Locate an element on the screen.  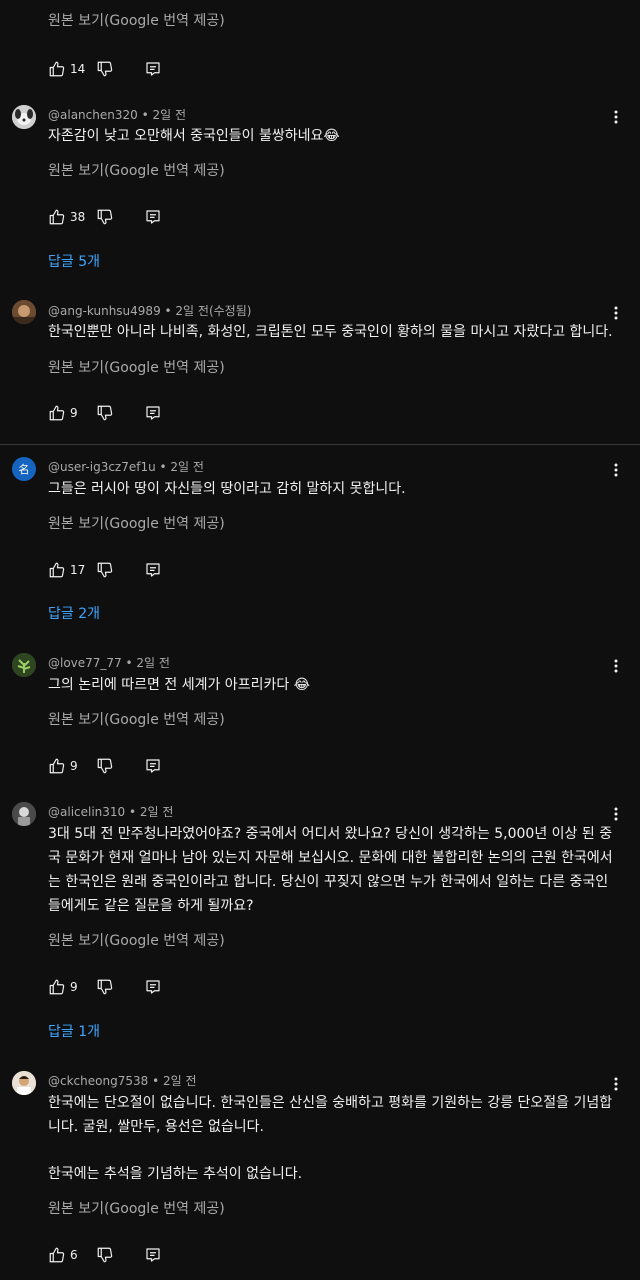
like-button: 6 is located at coordinates (72, 1255).